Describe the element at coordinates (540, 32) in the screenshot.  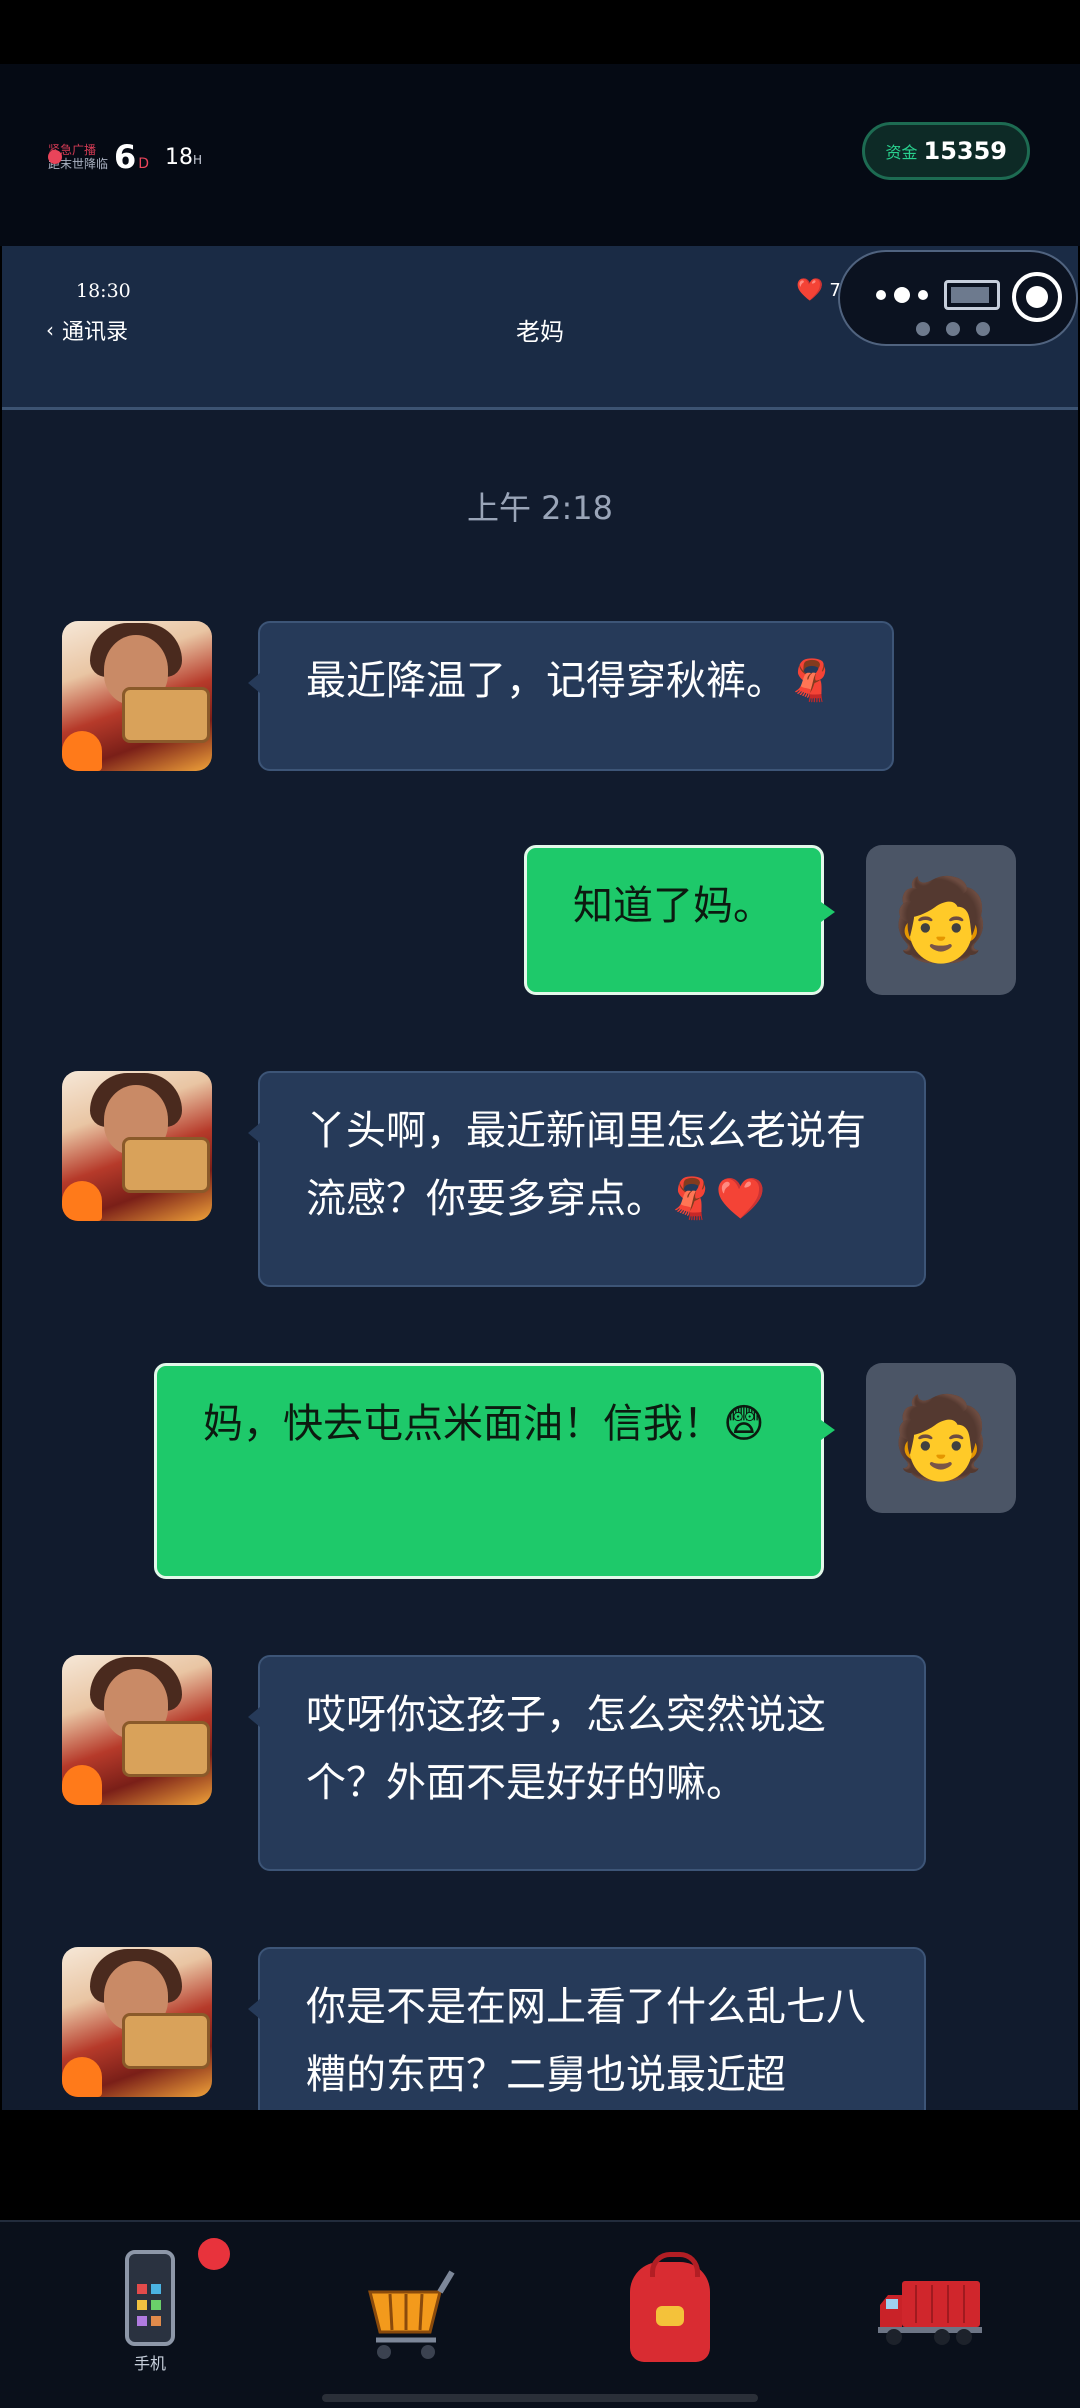
I see `system-status-bar` at that location.